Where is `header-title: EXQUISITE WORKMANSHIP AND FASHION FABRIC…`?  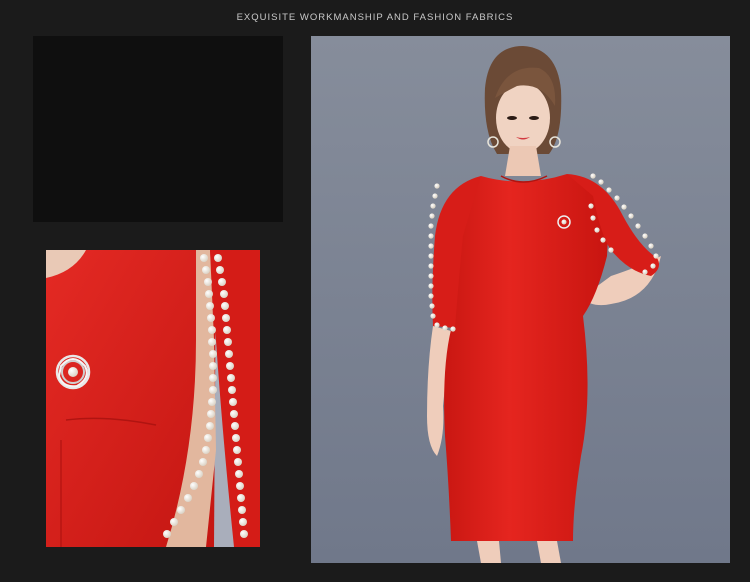
header-title: EXQUISITE WORKMANSHIP AND FASHION FABRIC… is located at coordinates (375, 17).